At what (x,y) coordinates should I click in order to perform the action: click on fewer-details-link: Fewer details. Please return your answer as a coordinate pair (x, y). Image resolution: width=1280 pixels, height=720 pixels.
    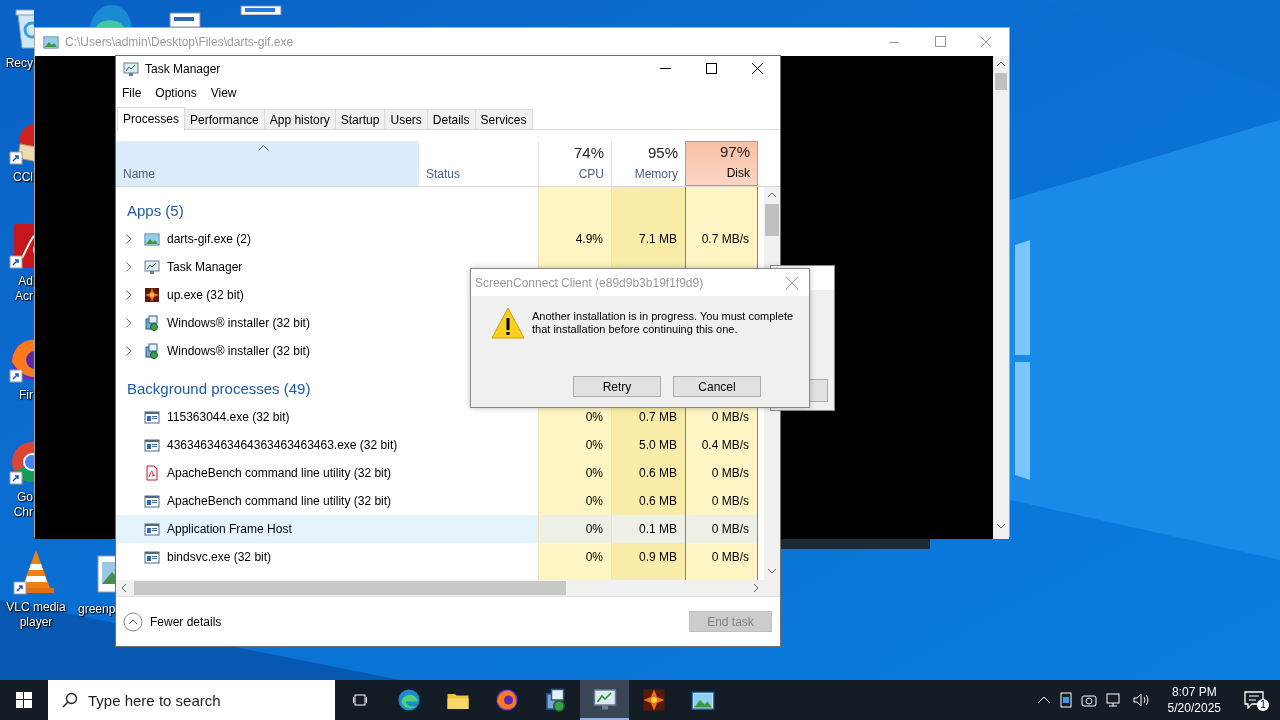
    Looking at the image, I should click on (172, 621).